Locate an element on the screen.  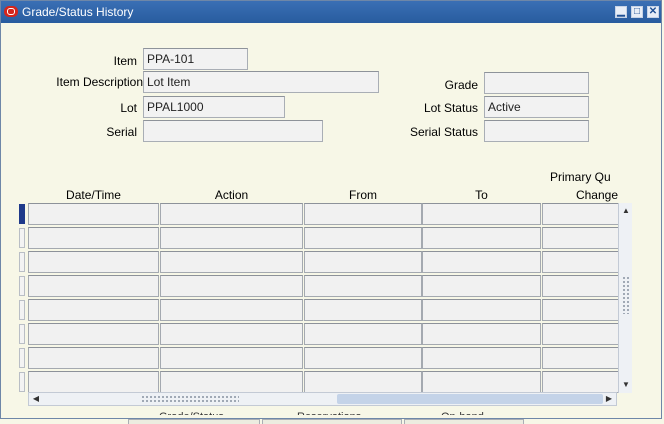
scroll-up-icon: ▲ is located at coordinates (626, 211).